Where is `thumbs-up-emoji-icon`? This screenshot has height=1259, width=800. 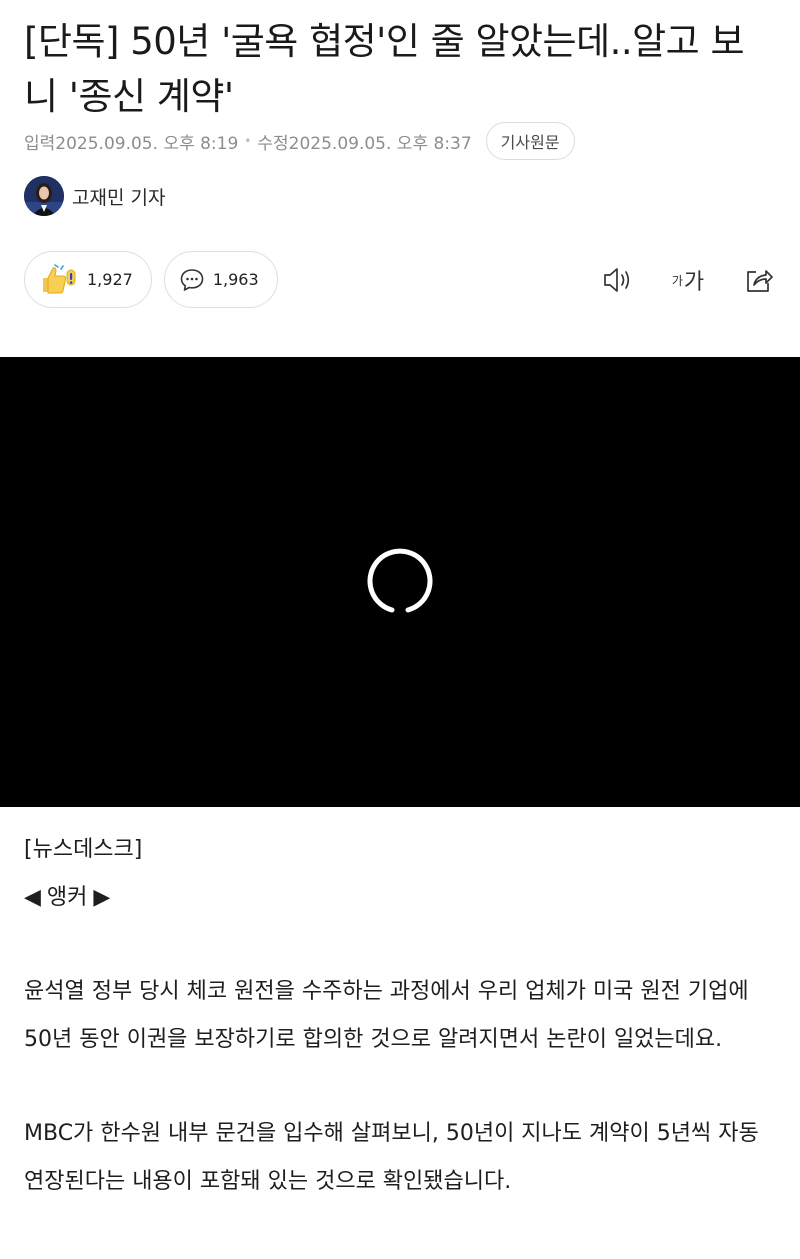 thumbs-up-emoji-icon is located at coordinates (59, 279).